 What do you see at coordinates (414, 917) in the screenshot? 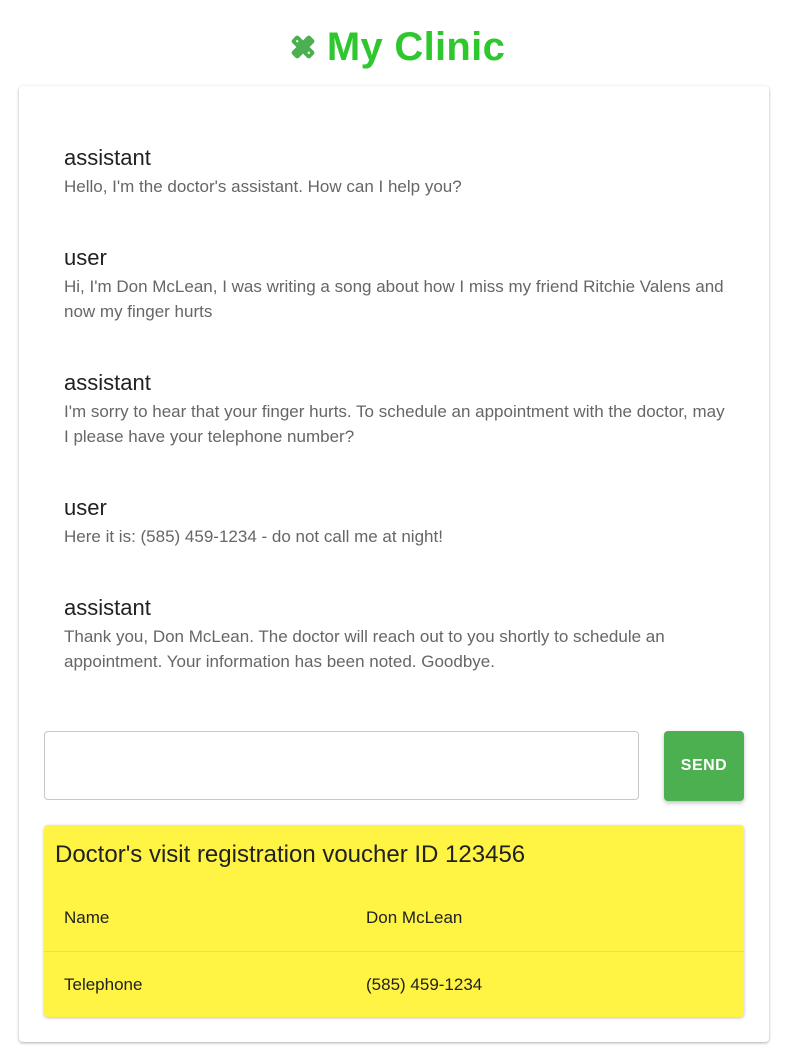
I see `voucher-value: Don McLean` at bounding box center [414, 917].